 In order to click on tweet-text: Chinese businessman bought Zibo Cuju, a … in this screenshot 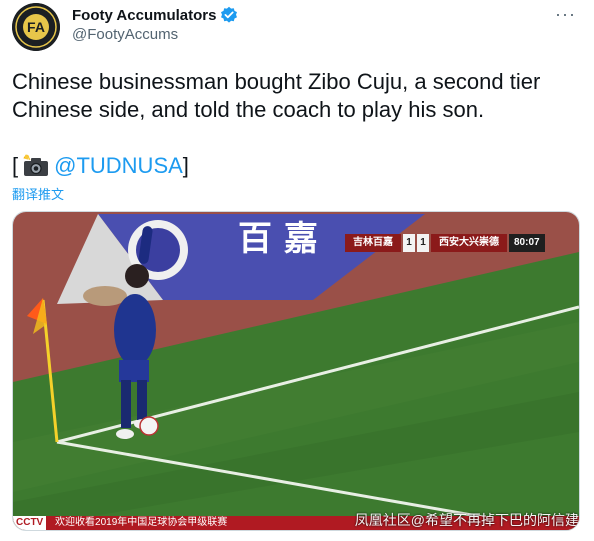, I will do `click(276, 95)`.